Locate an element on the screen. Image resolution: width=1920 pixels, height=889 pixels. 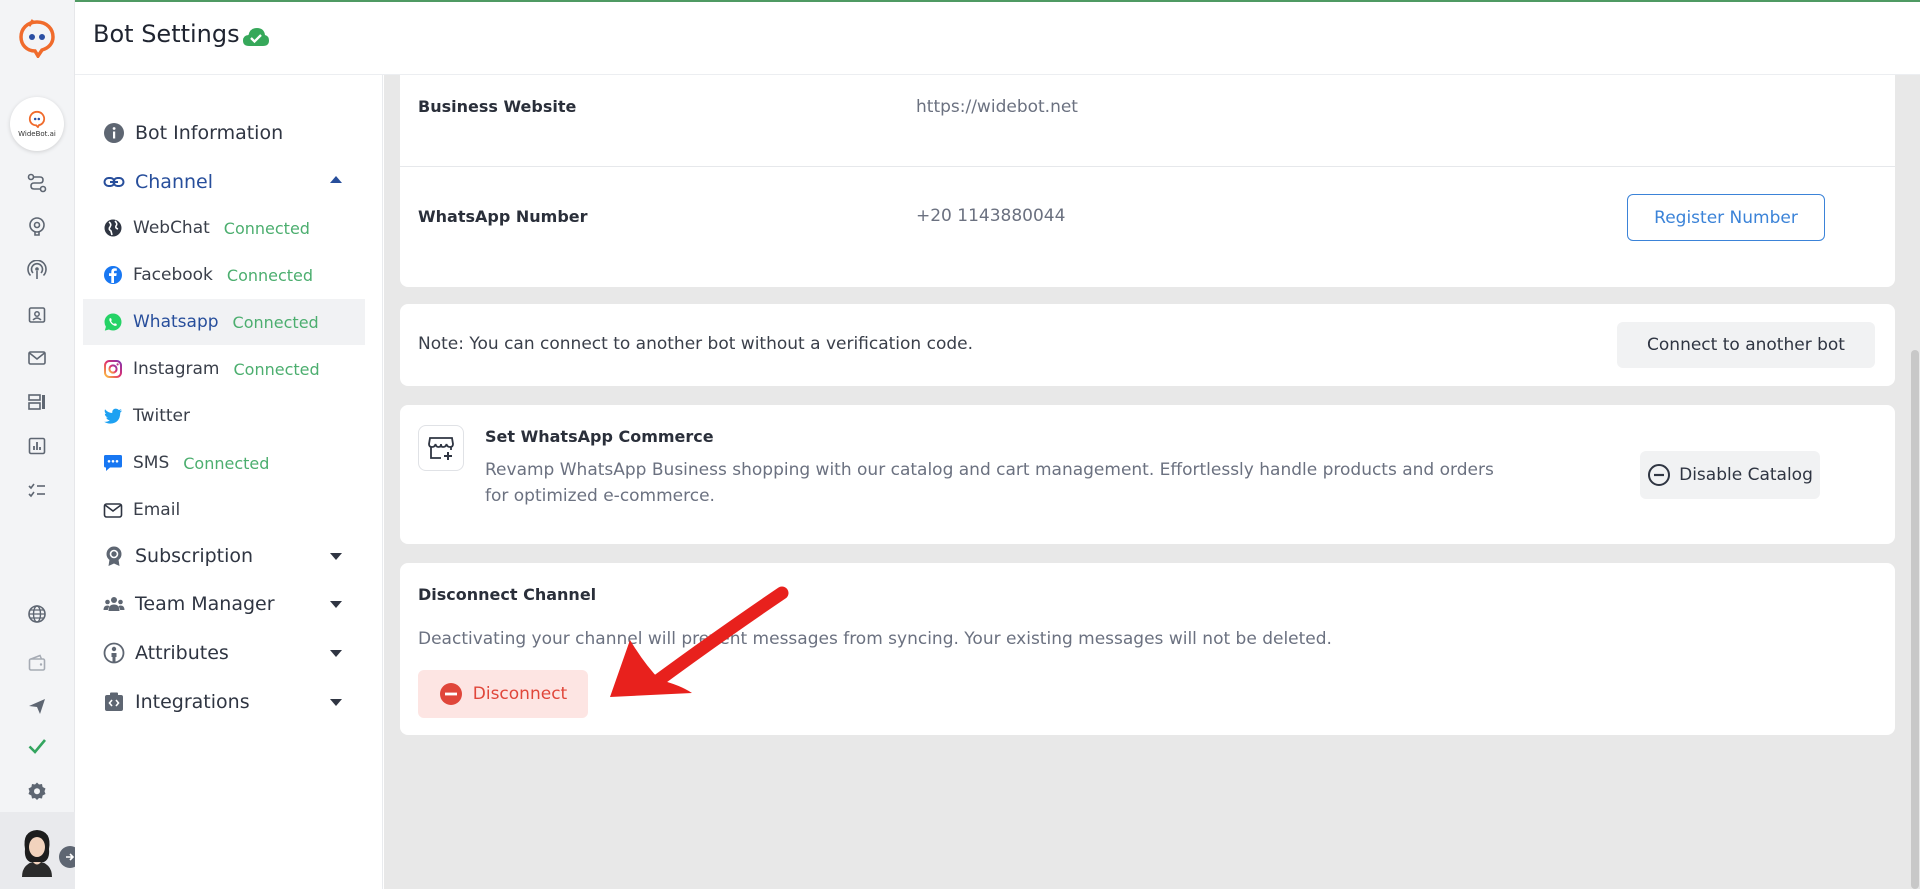
channel-item-instagram: Instagram Connected is located at coordinates (224, 369).